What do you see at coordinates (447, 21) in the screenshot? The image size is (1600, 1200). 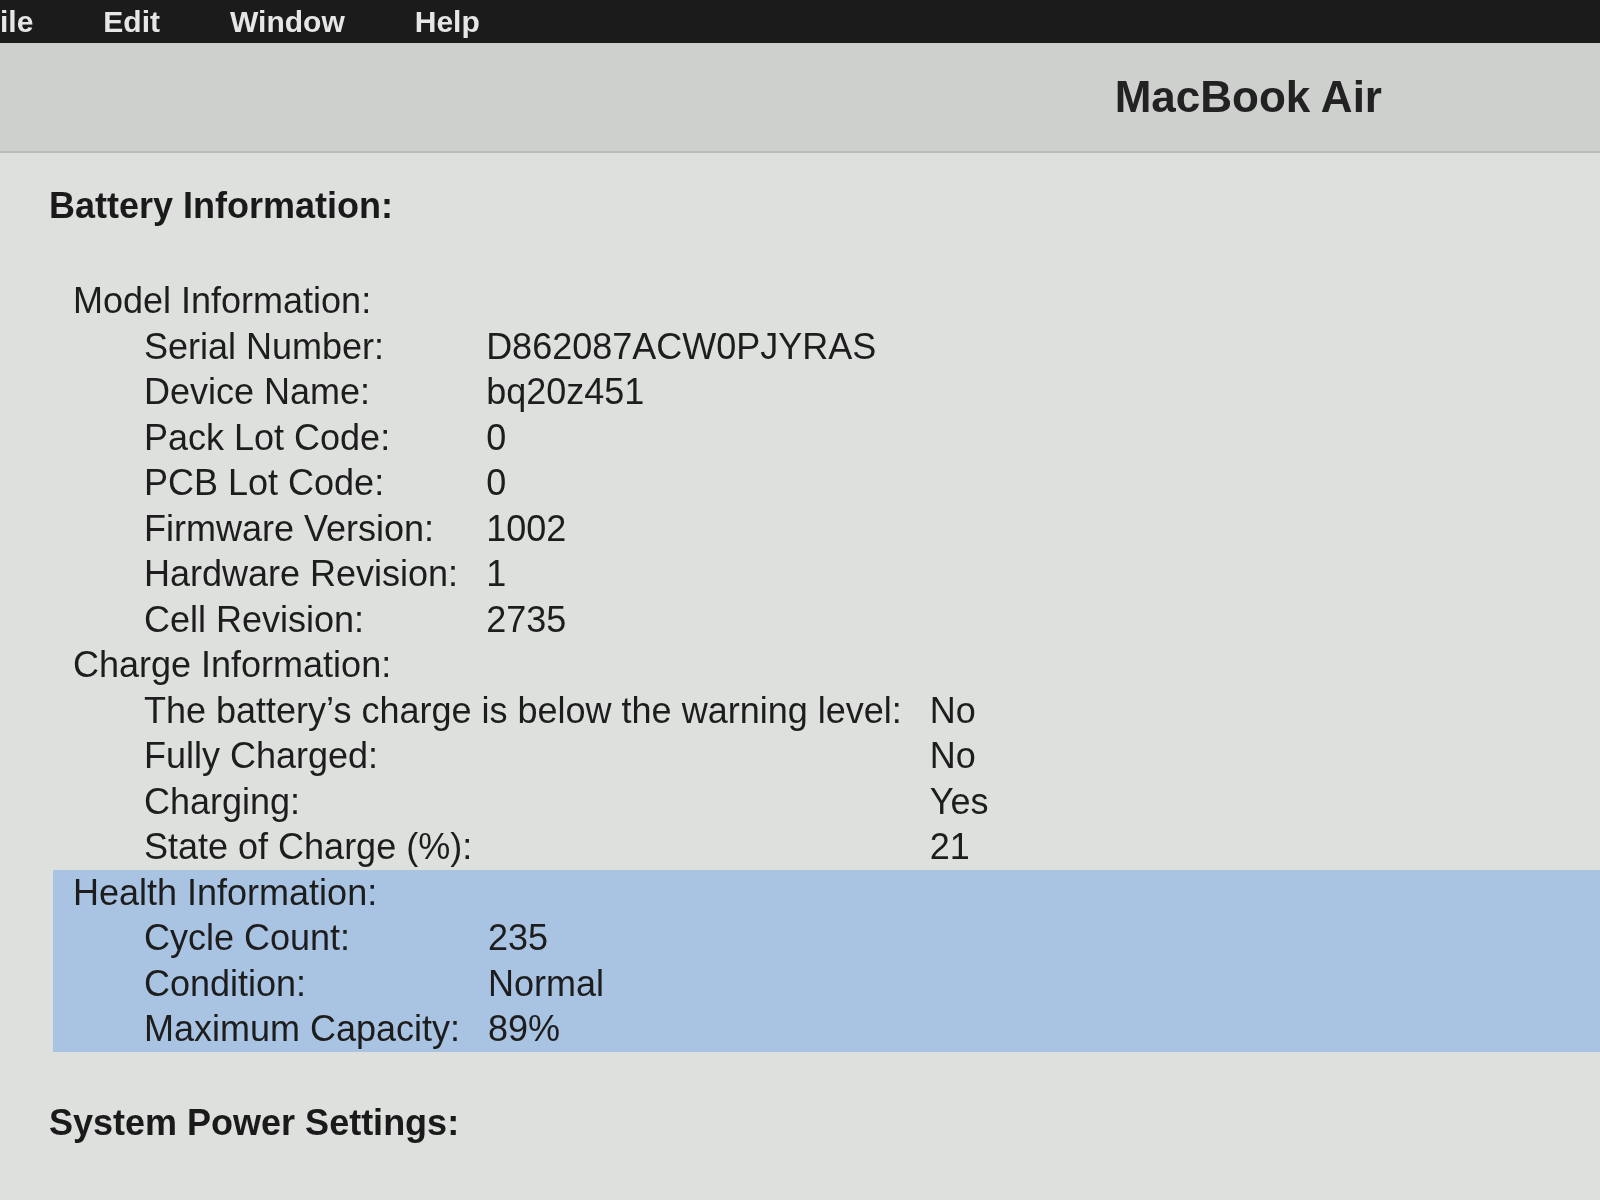 I see `menu-item: Help` at bounding box center [447, 21].